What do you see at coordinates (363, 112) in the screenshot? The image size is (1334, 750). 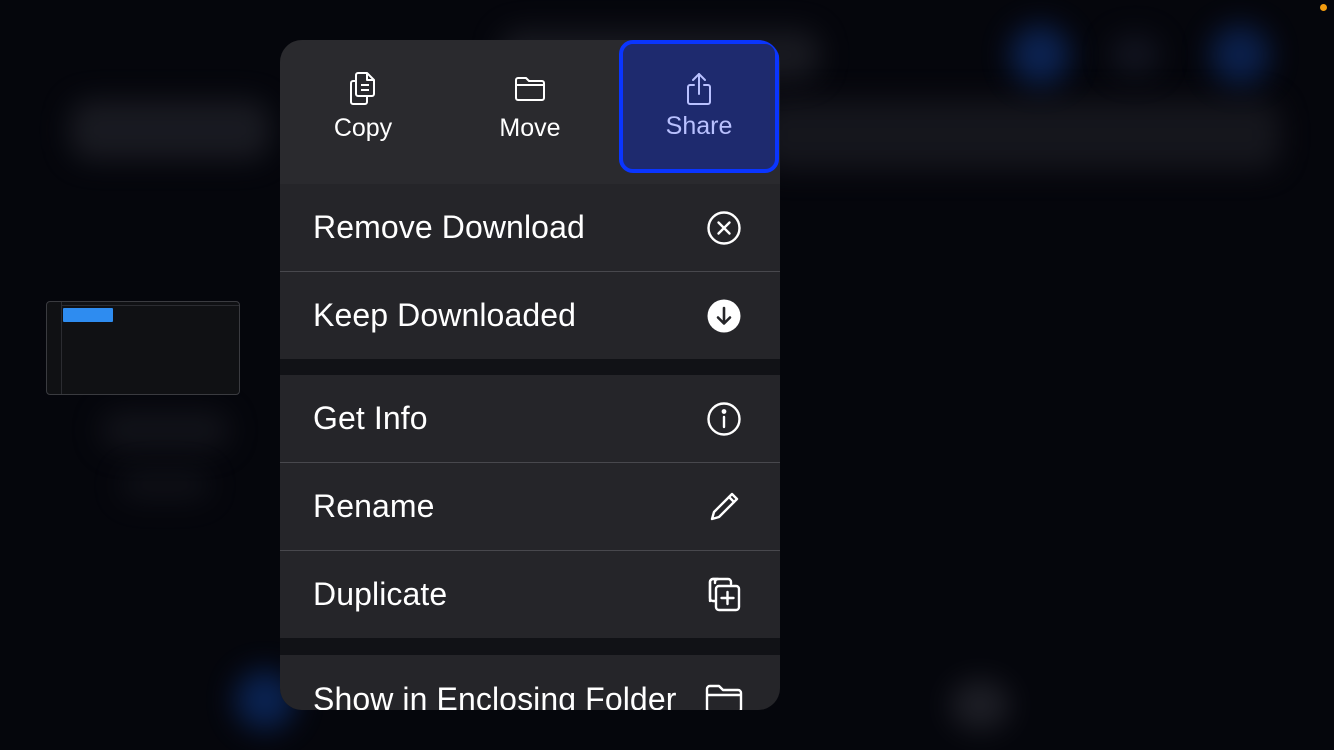 I see `copy-button: Copy` at bounding box center [363, 112].